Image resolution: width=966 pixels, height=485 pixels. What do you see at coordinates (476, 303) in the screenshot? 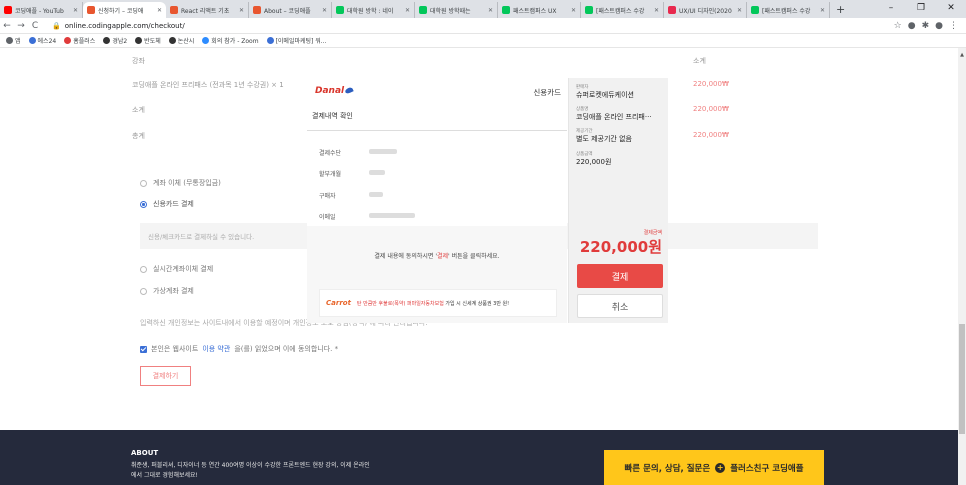
I see `ad-body: 가입 시 신세계 상품권 3만 원!` at bounding box center [476, 303].